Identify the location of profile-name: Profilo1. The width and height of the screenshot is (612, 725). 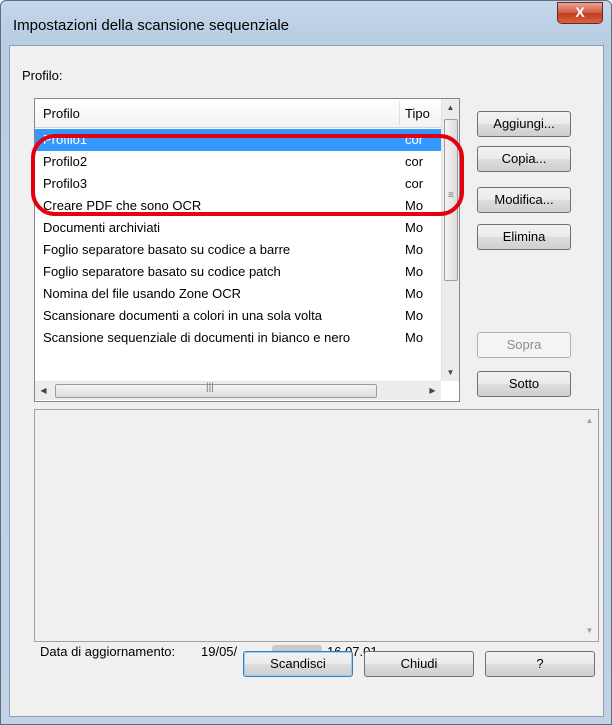
(65, 139).